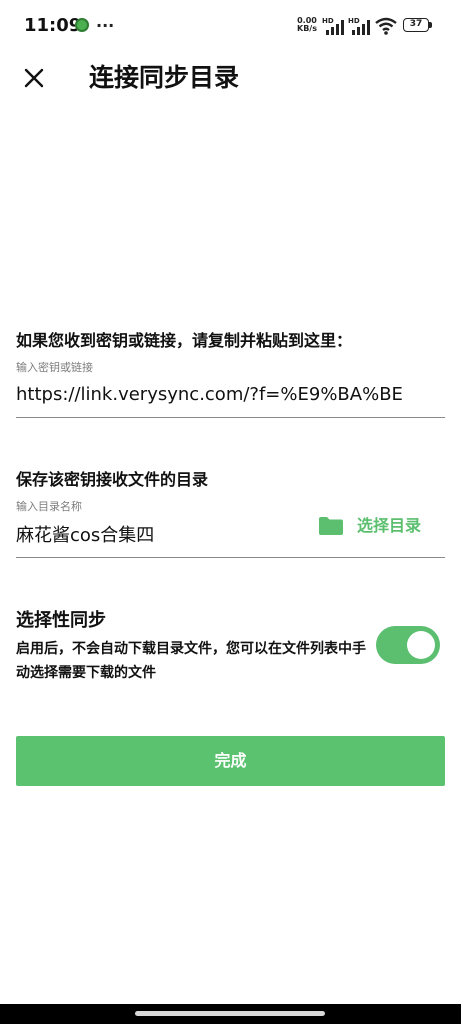 Image resolution: width=461 pixels, height=1024 pixels. What do you see at coordinates (112, 479) in the screenshot?
I see `dir-section-label: 保存该密钥接收文件的目录` at bounding box center [112, 479].